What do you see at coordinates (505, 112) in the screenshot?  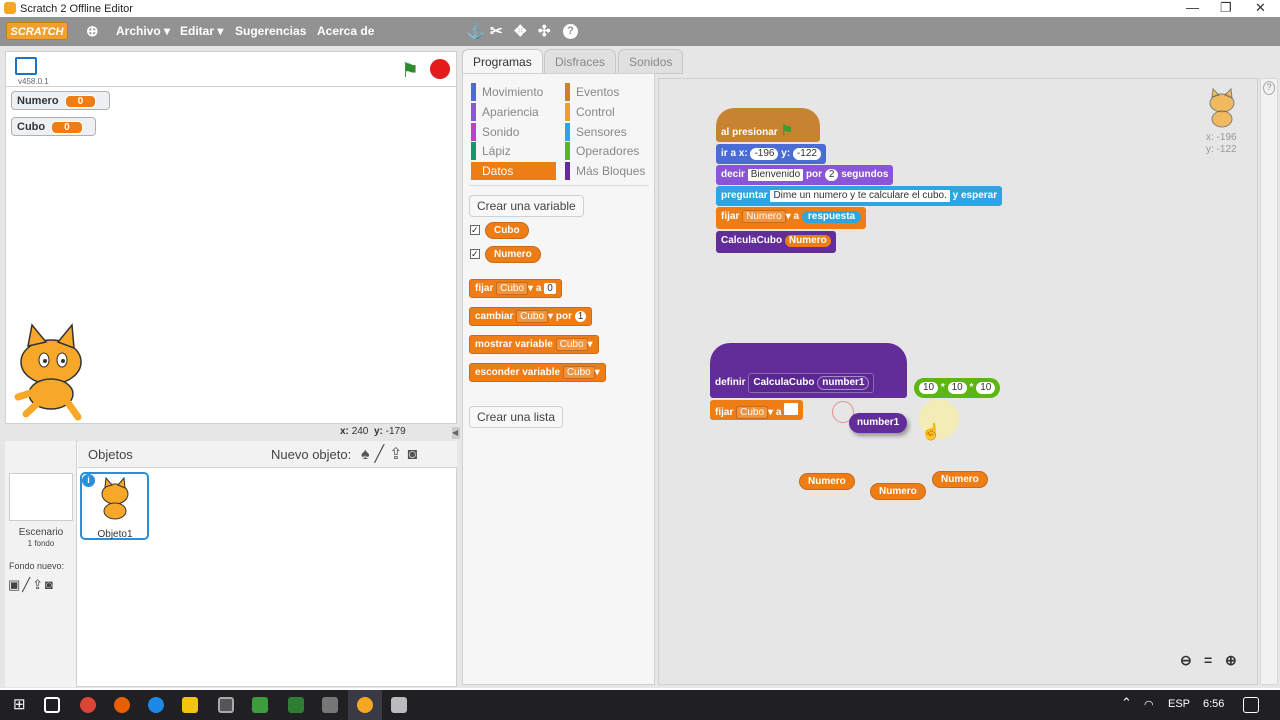 I see `category-apariencia: Apariencia` at bounding box center [505, 112].